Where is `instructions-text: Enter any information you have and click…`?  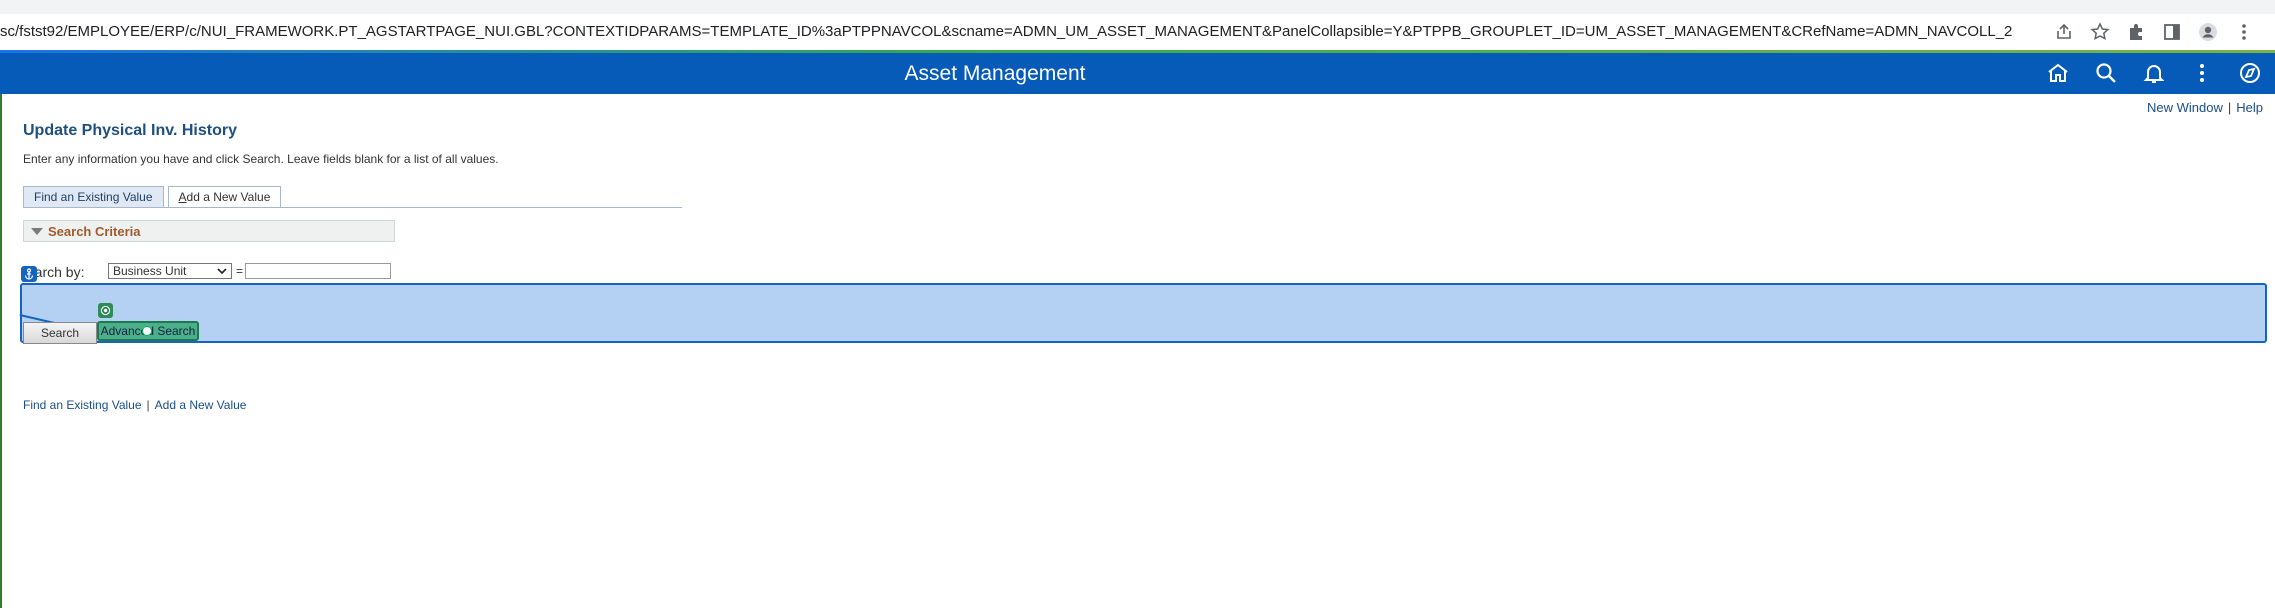
instructions-text: Enter any information you have and click… is located at coordinates (261, 159).